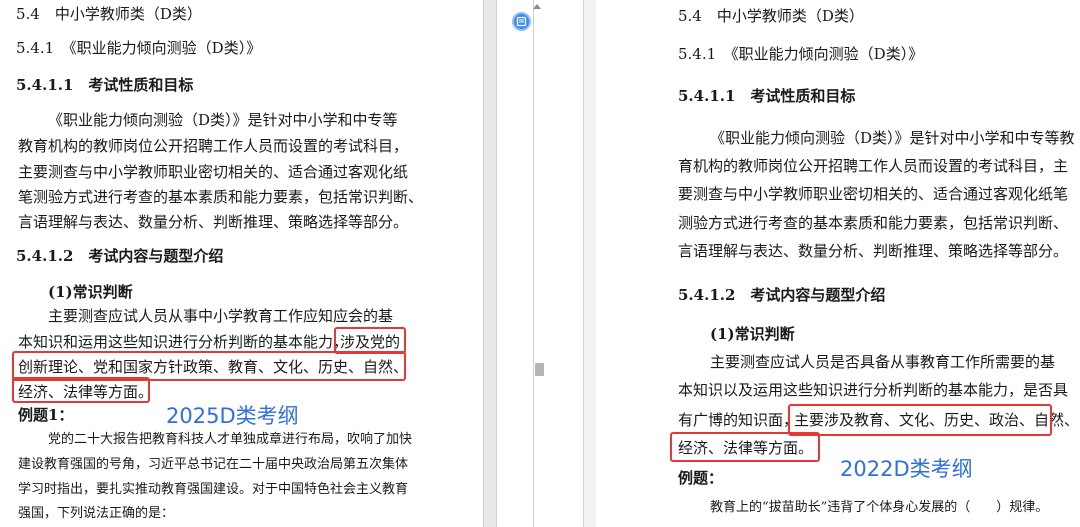 Image resolution: width=1080 pixels, height=527 pixels. Describe the element at coordinates (109, 14) in the screenshot. I see `left-section-heading: 5.4 中小学教师类（D类）` at that location.